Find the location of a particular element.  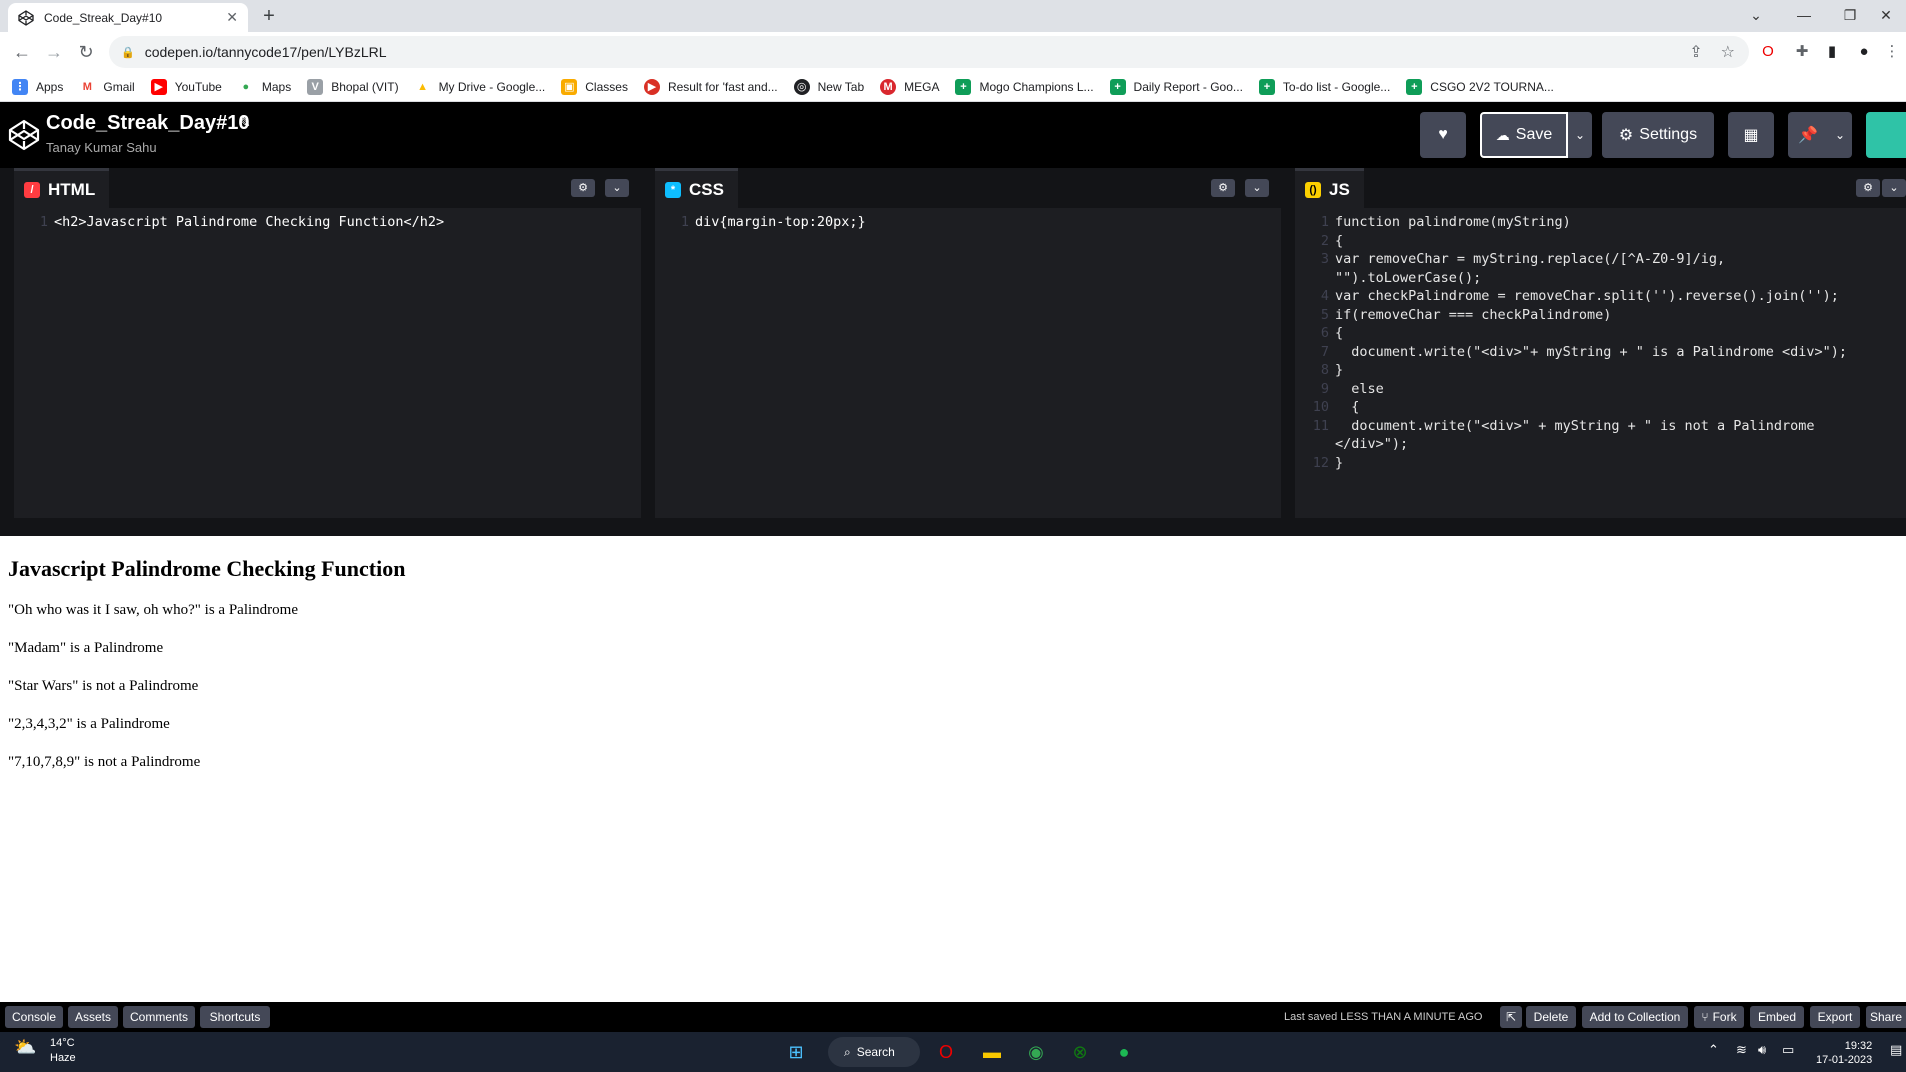

js-code-line: 12} is located at coordinates (1328, 462).